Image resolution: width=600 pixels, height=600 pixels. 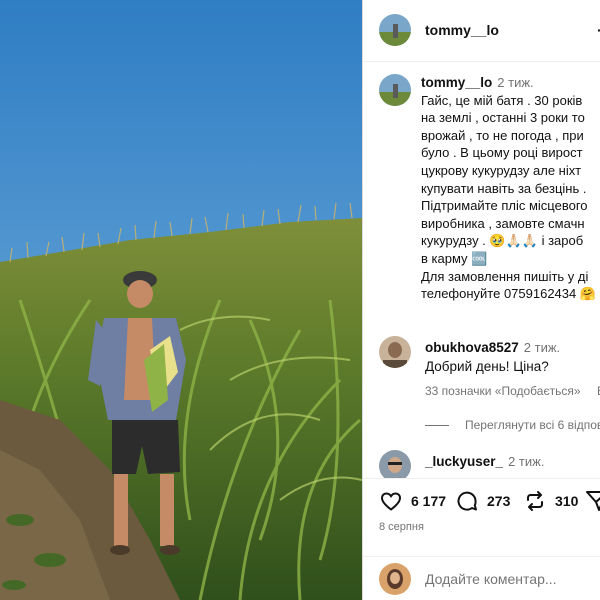 I want to click on view-replies-button: Переглянути всі 6 відпов, so click(x=512, y=425).